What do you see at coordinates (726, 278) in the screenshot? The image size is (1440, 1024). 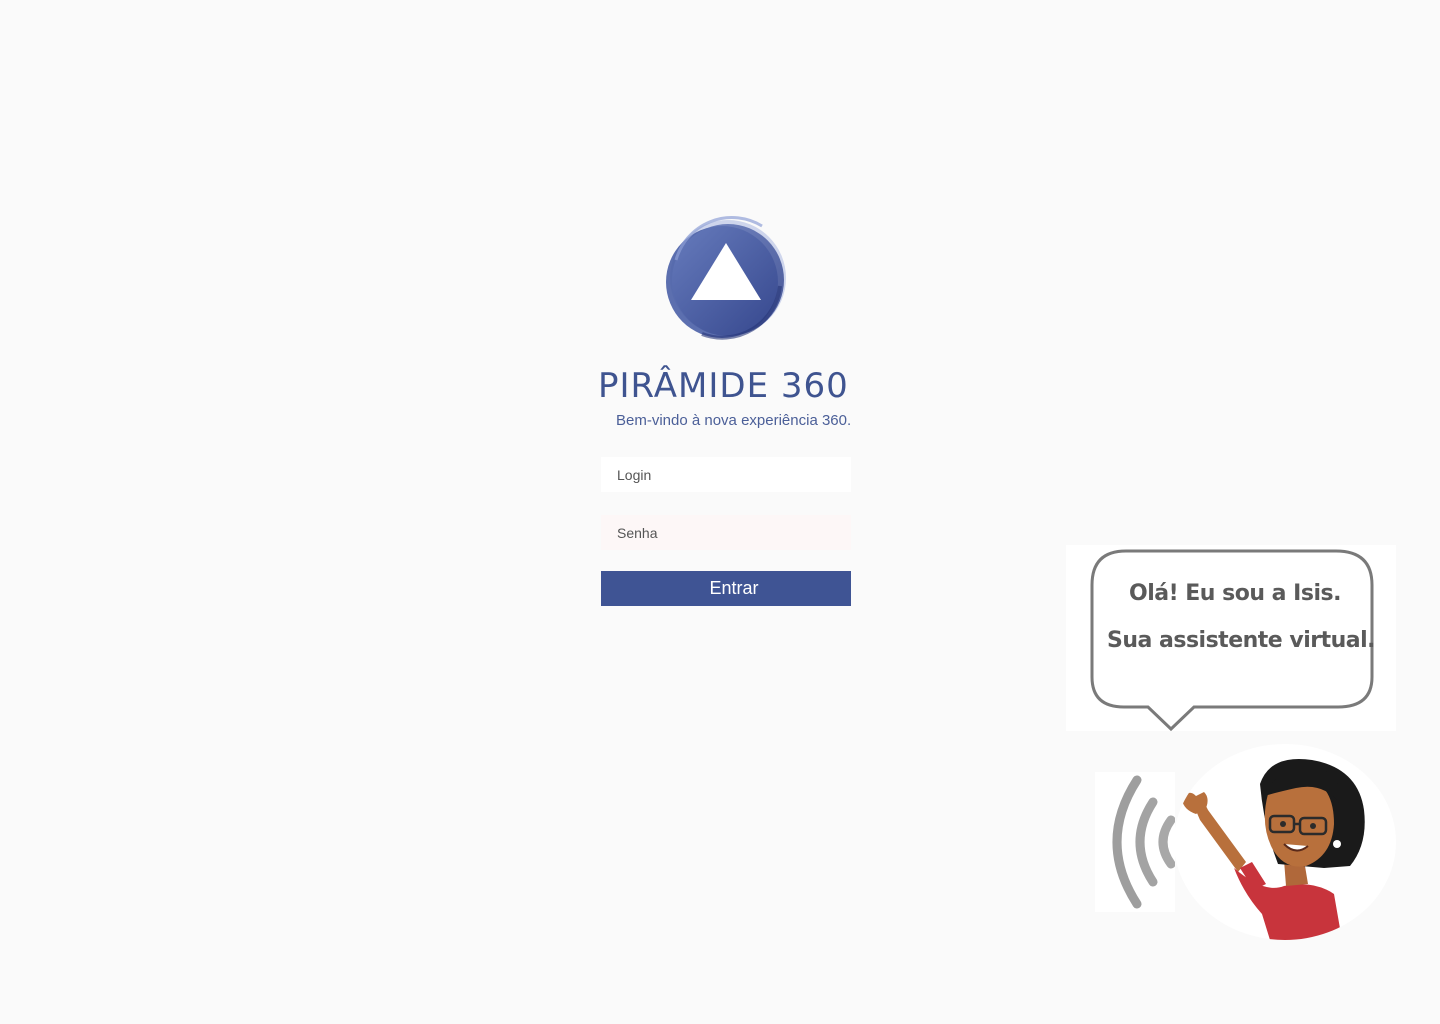 I see `pyramid-logo-icon` at bounding box center [726, 278].